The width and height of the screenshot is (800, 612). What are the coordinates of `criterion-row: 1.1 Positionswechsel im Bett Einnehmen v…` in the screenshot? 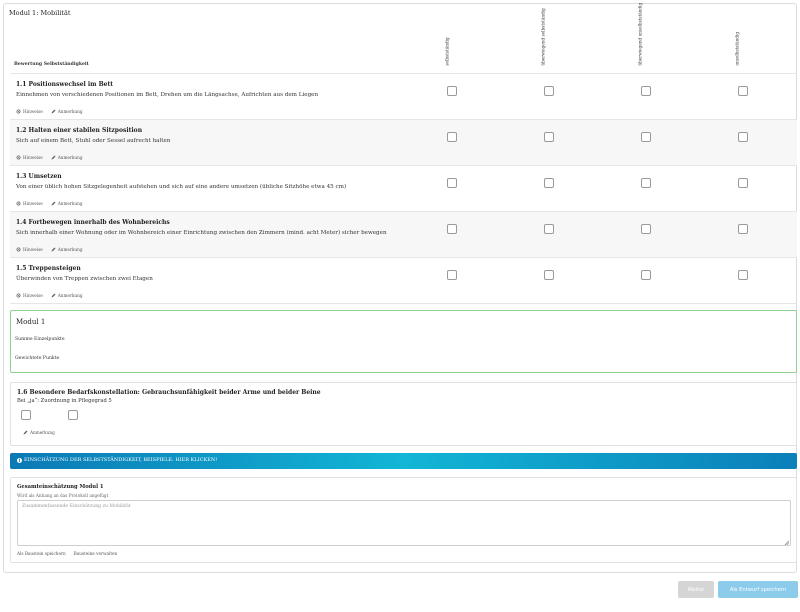 It's located at (403, 97).